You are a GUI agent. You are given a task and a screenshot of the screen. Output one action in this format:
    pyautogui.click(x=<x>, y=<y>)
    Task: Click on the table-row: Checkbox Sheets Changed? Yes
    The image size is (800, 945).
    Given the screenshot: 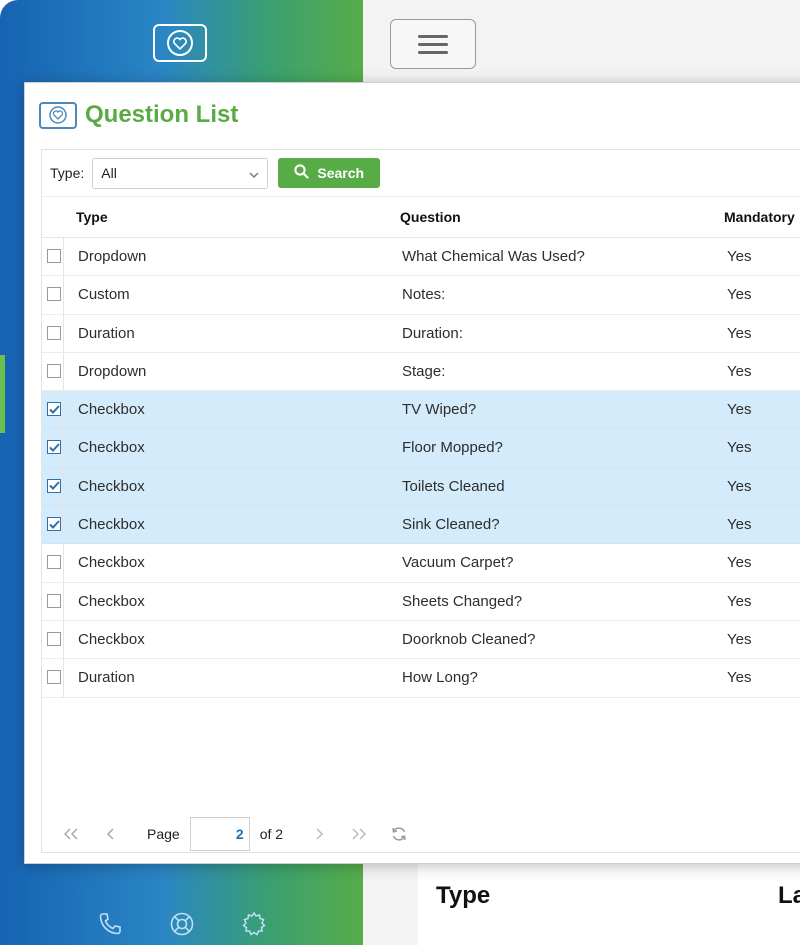 What is the action you would take?
    pyautogui.click(x=421, y=601)
    